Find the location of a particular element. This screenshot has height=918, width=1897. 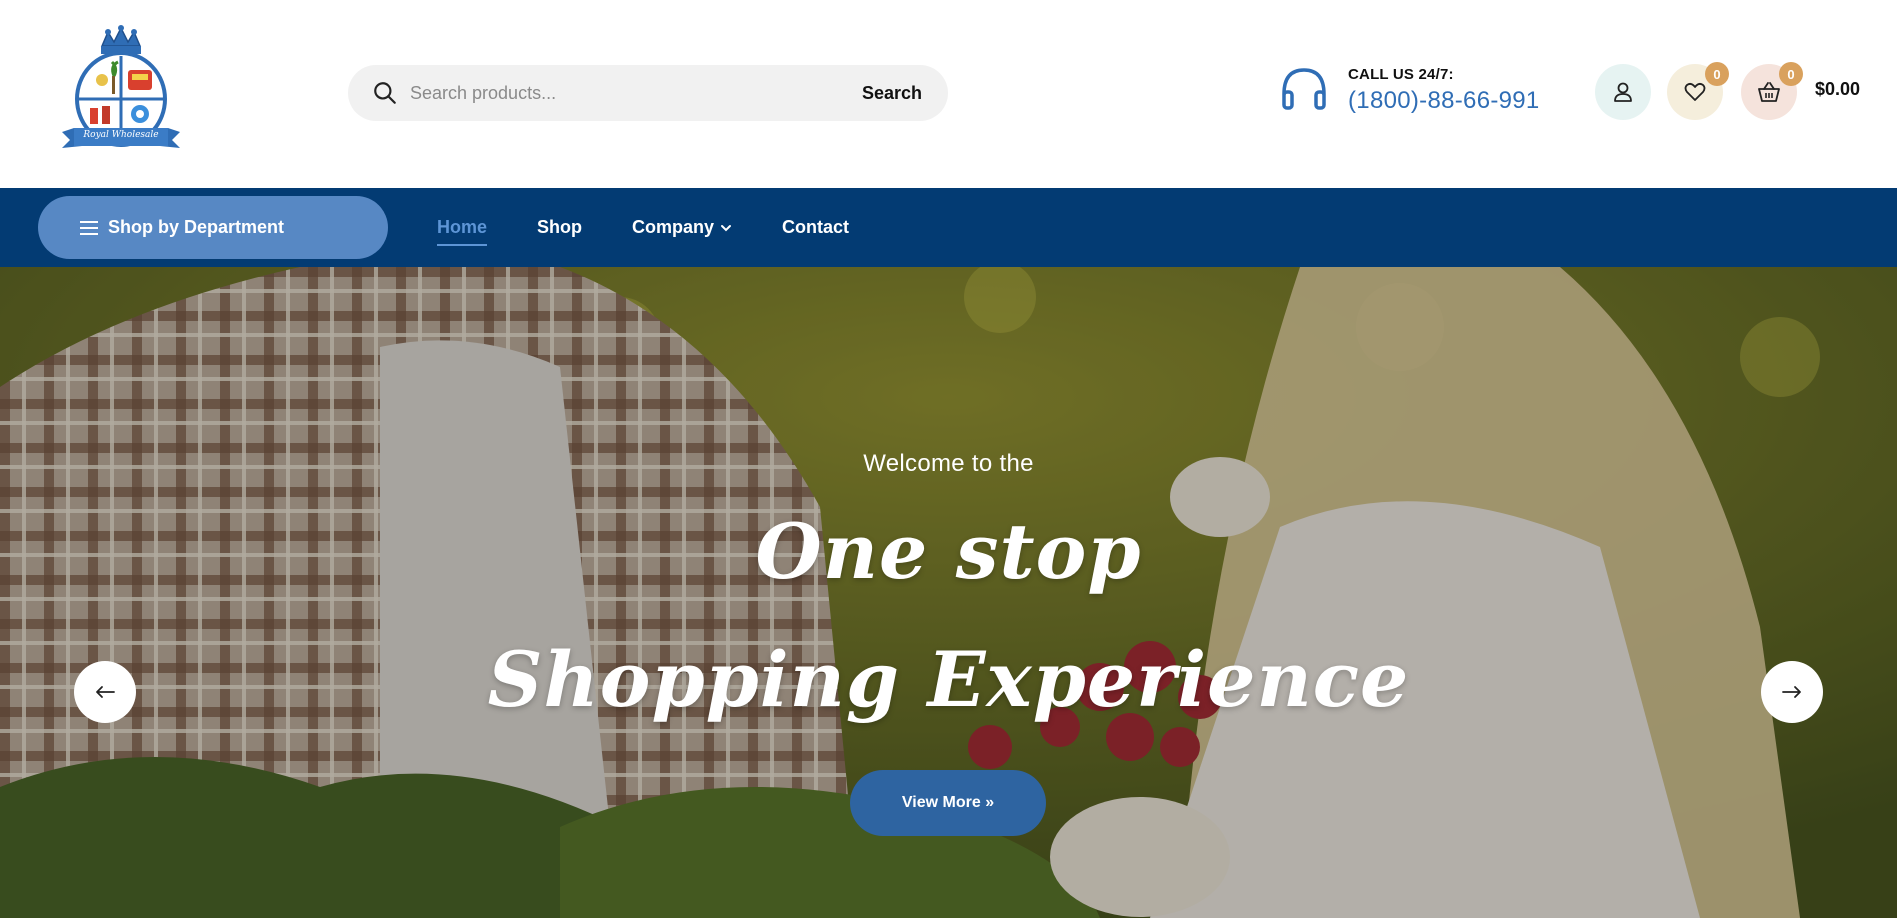

arrow-left-icon is located at coordinates (105, 692).